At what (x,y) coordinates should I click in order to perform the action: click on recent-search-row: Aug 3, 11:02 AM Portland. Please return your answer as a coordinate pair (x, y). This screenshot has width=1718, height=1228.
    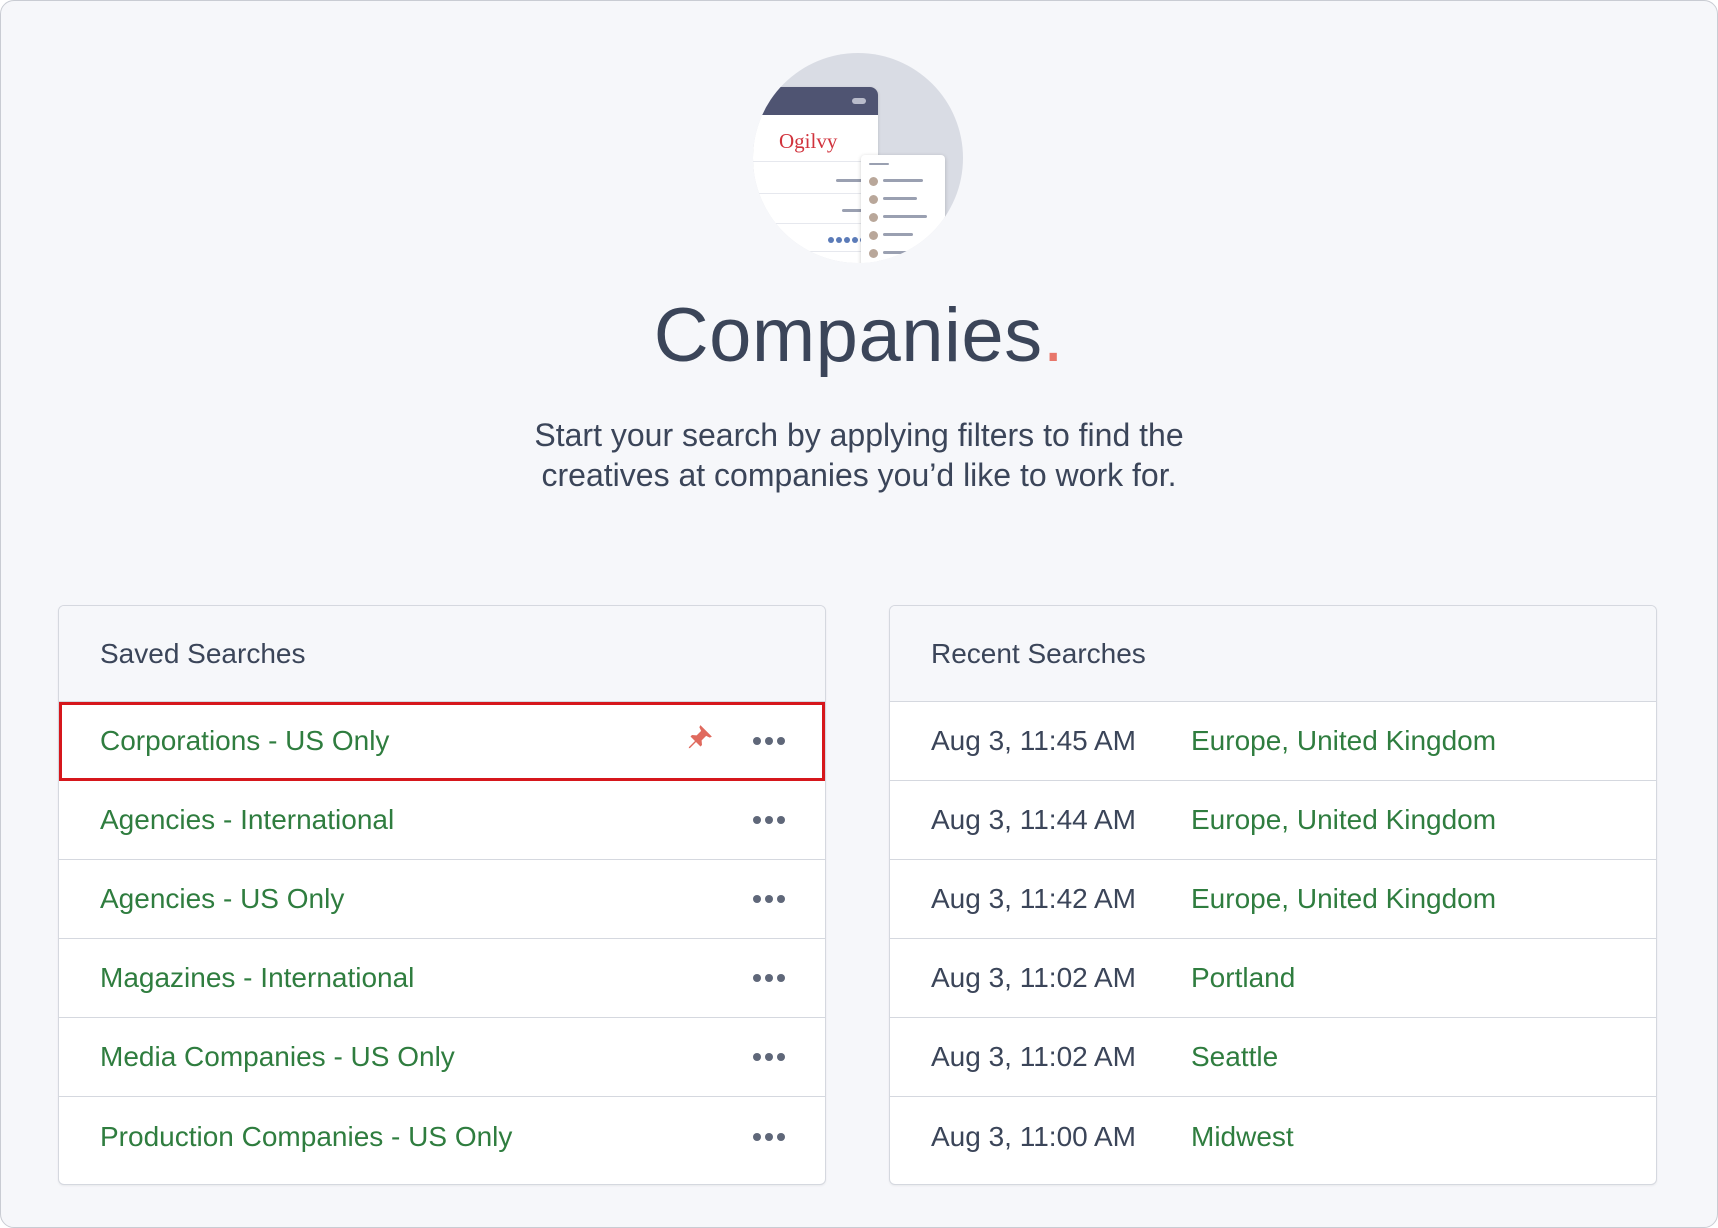
    Looking at the image, I should click on (1273, 978).